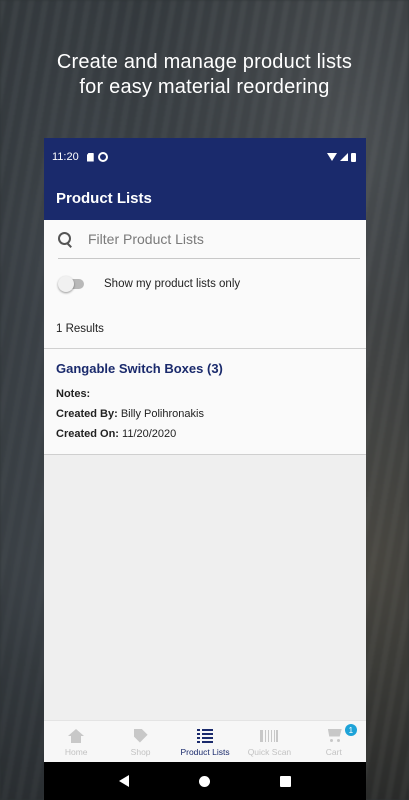 Image resolution: width=409 pixels, height=800 pixels. Describe the element at coordinates (66, 284) in the screenshot. I see `toggle-knob` at that location.